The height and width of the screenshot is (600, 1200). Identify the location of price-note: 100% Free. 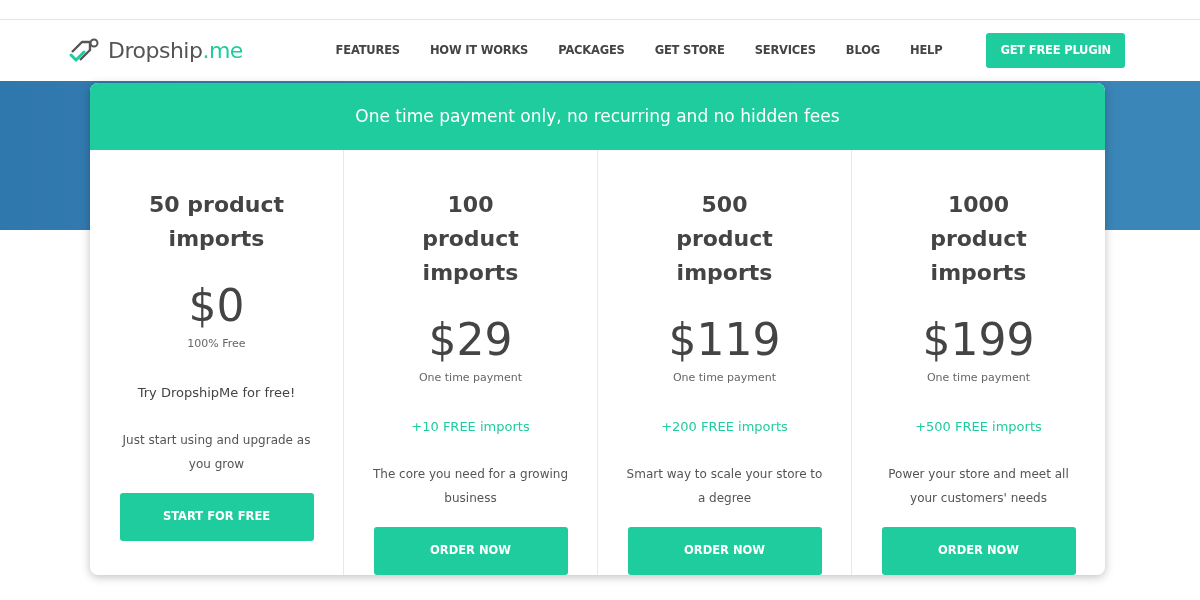
(216, 344).